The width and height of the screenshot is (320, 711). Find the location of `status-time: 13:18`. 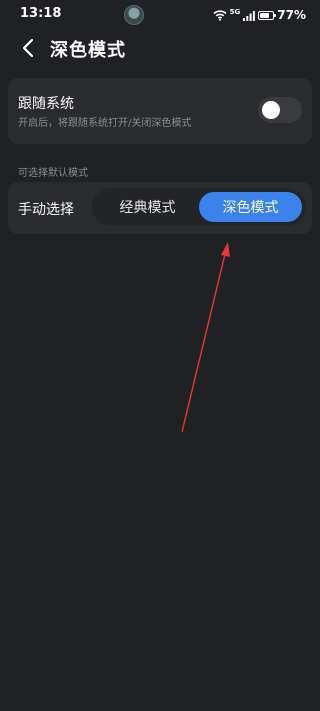

status-time: 13:18 is located at coordinates (41, 13).